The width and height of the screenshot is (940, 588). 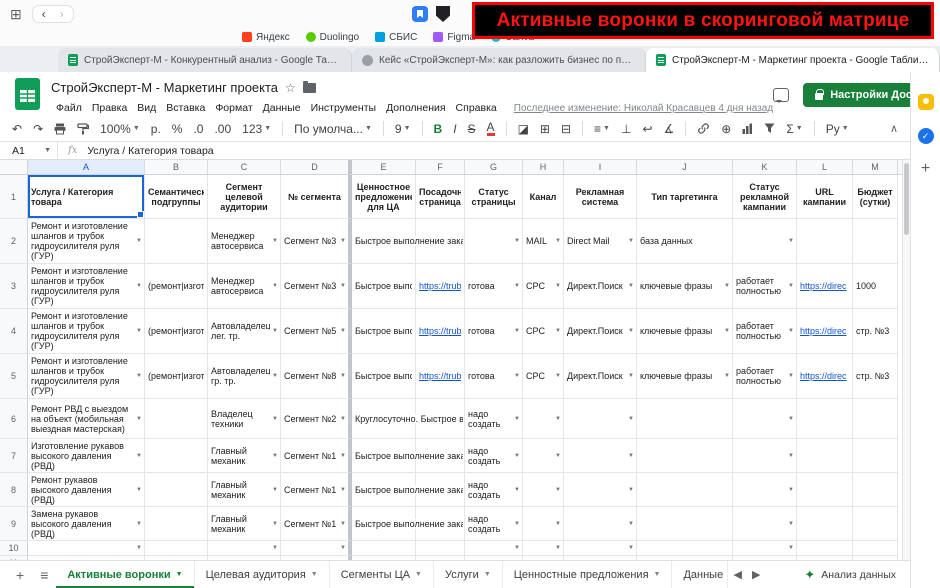 I want to click on cell-K5: работает полностью ▼, so click(x=765, y=376).